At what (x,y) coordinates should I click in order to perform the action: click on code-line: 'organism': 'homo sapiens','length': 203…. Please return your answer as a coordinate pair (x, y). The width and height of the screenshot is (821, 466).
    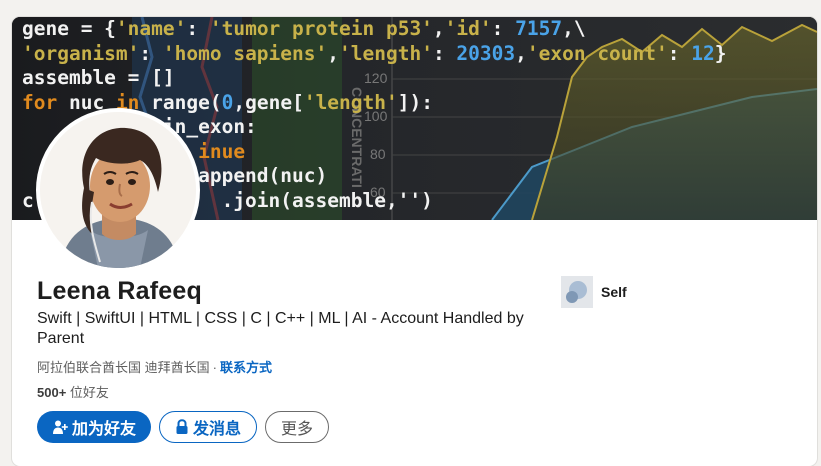
    Looking at the image, I should click on (374, 54).